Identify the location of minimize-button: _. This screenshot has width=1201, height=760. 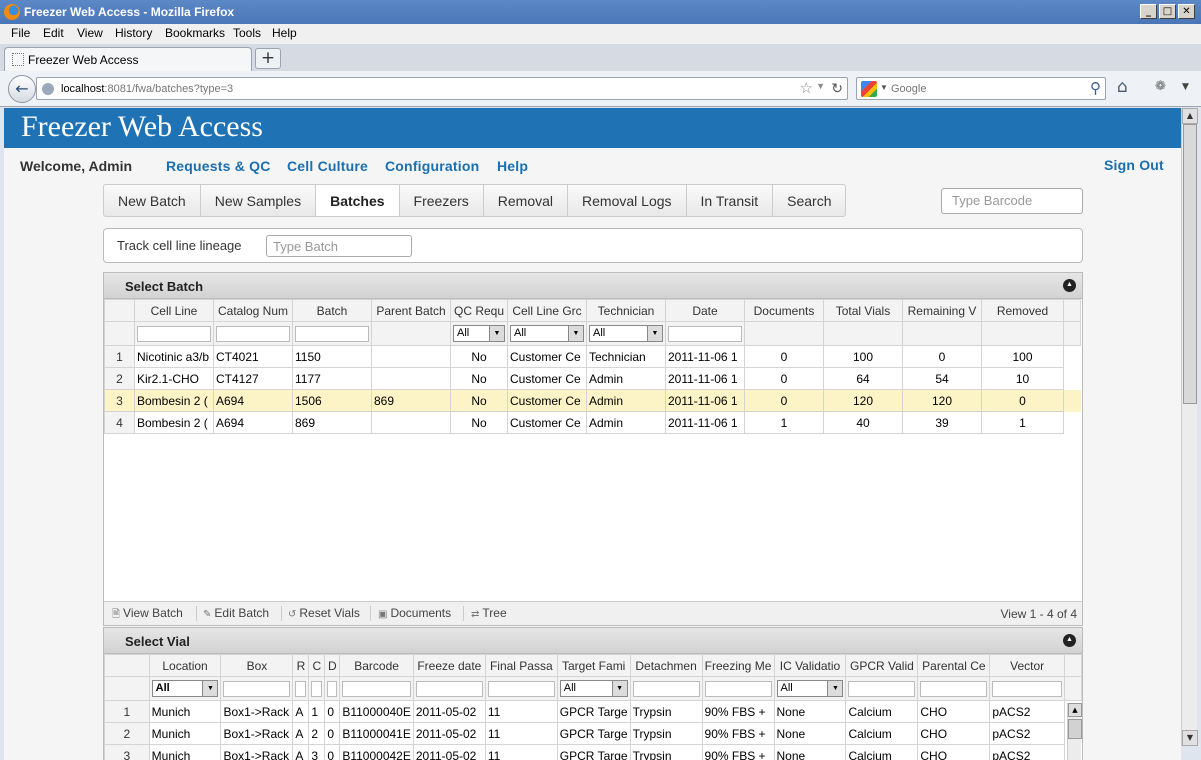
(1148, 11).